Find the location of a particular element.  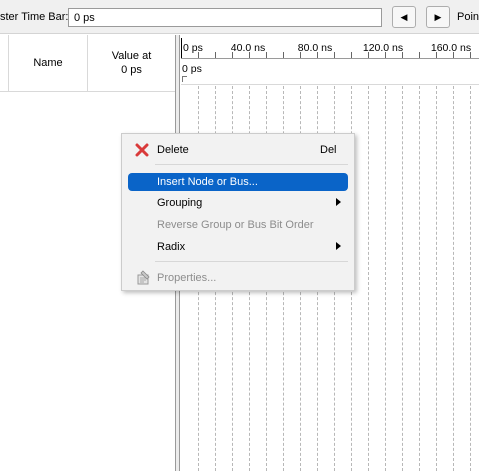

header-blank-column is located at coordinates (4, 63).